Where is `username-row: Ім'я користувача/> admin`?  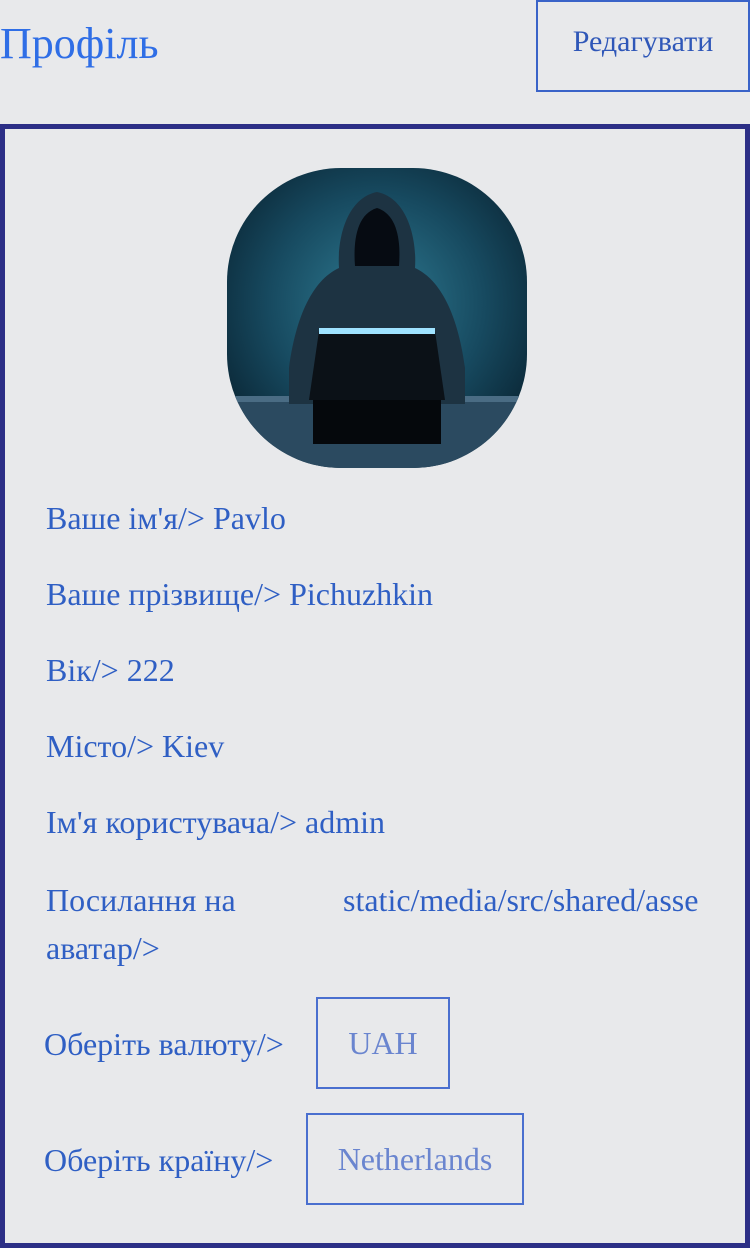 username-row: Ім'я користувача/> admin is located at coordinates (215, 822).